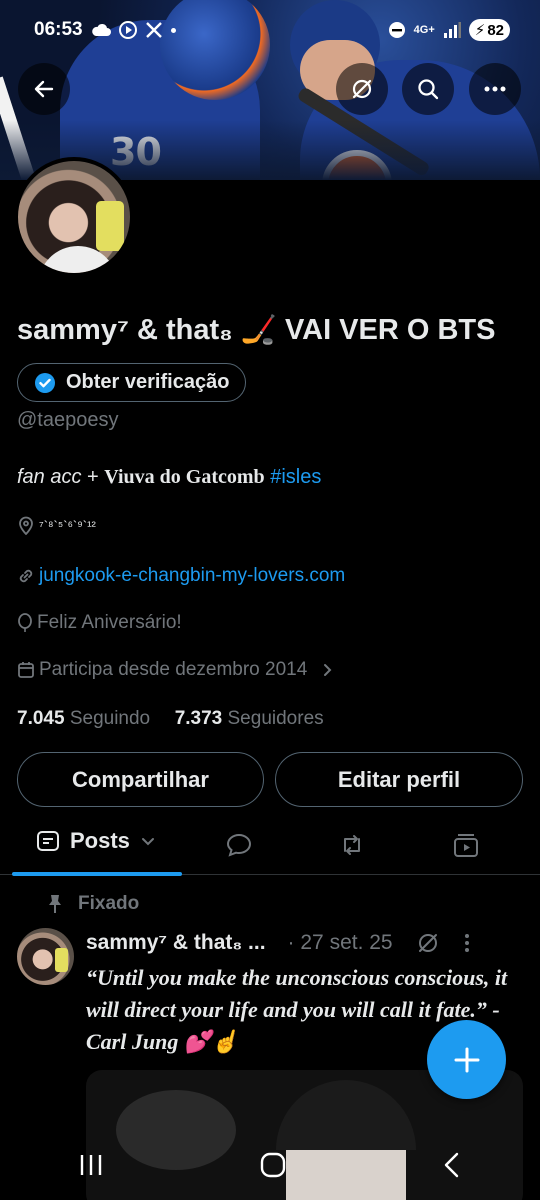 This screenshot has width=540, height=1200. What do you see at coordinates (109, 903) in the screenshot?
I see `pinned-label: Fixado` at bounding box center [109, 903].